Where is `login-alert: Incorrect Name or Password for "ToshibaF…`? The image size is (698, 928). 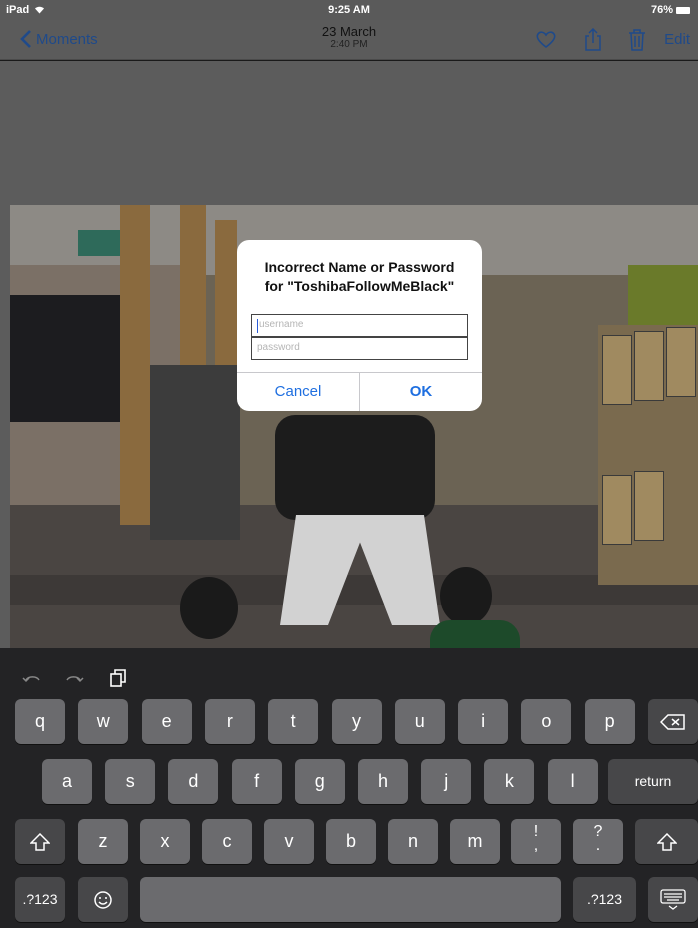
login-alert: Incorrect Name or Password for "ToshibaF… is located at coordinates (359, 325).